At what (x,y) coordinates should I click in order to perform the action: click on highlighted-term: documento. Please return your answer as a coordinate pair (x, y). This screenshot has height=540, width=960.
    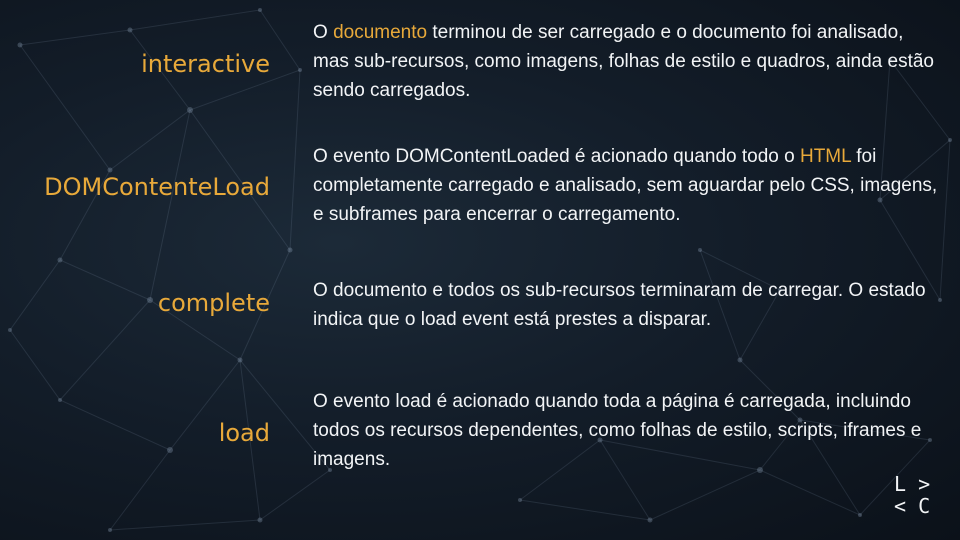
    Looking at the image, I should click on (380, 32).